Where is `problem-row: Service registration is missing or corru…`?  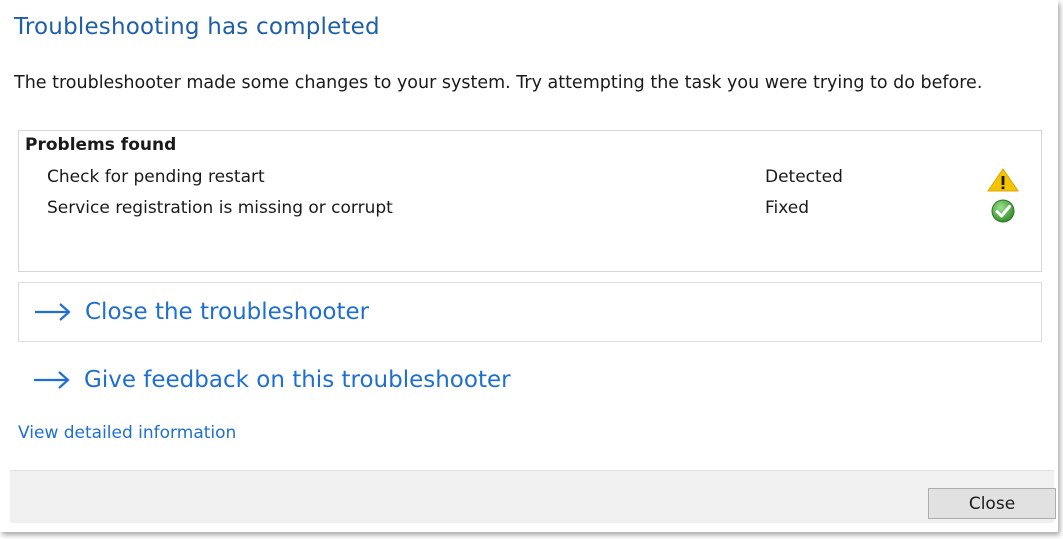
problem-row: Service registration is missing or corru… is located at coordinates (530, 210).